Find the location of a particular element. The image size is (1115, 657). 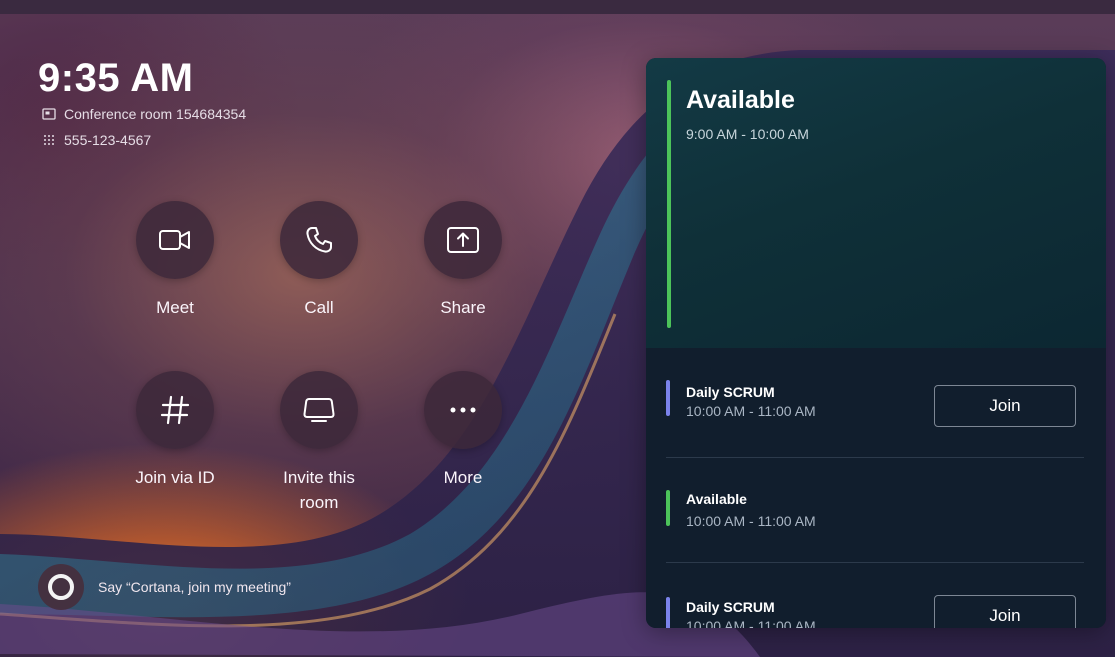

room-name: Conference room 154684354 is located at coordinates (155, 114).